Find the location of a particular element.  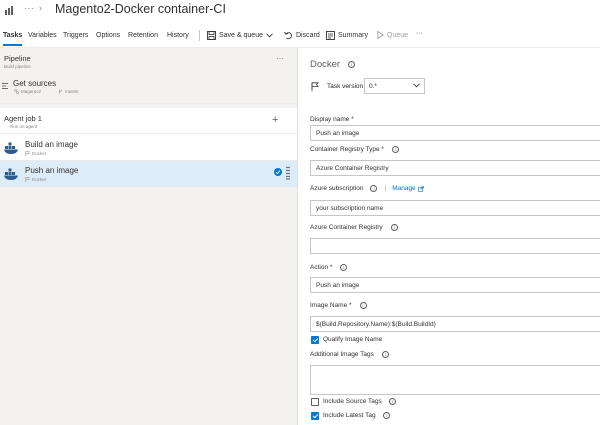

drag-handle-icon is located at coordinates (288, 173).